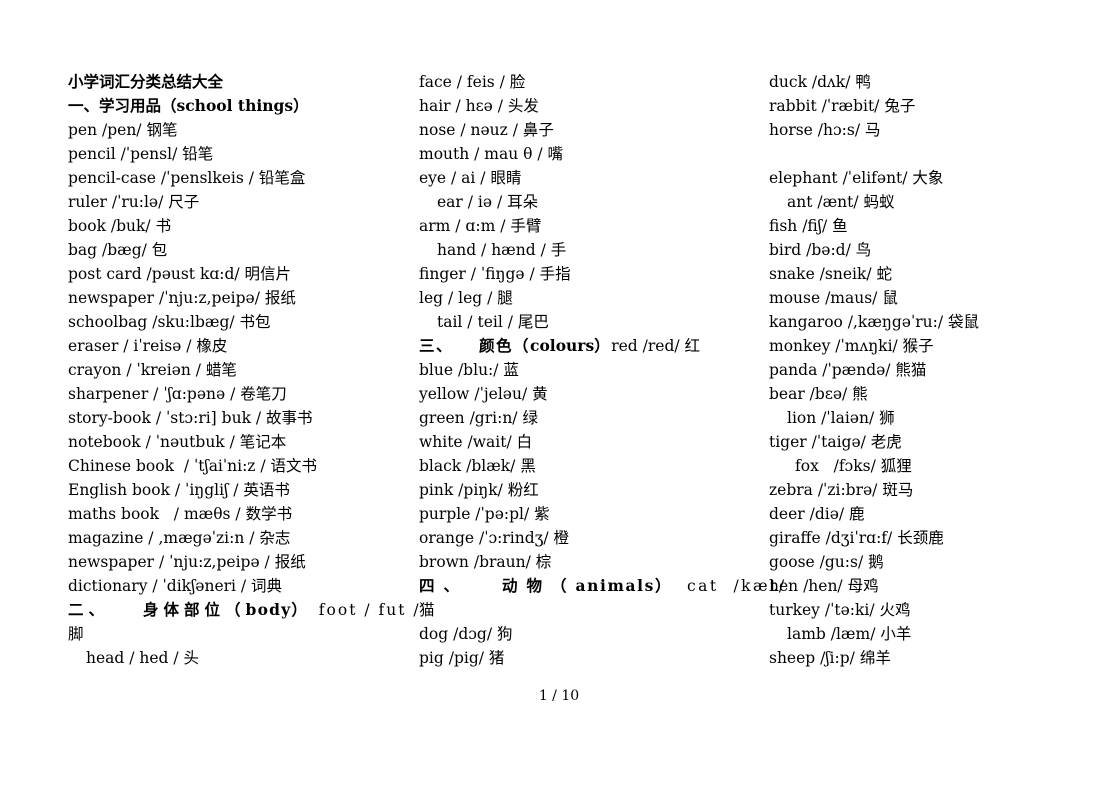 This screenshot has height=790, width=1118. Describe the element at coordinates (856, 538) in the screenshot. I see `vocabulary-entry: giraffe /dʒiˈrɑ:f/ 长颈鹿` at that location.